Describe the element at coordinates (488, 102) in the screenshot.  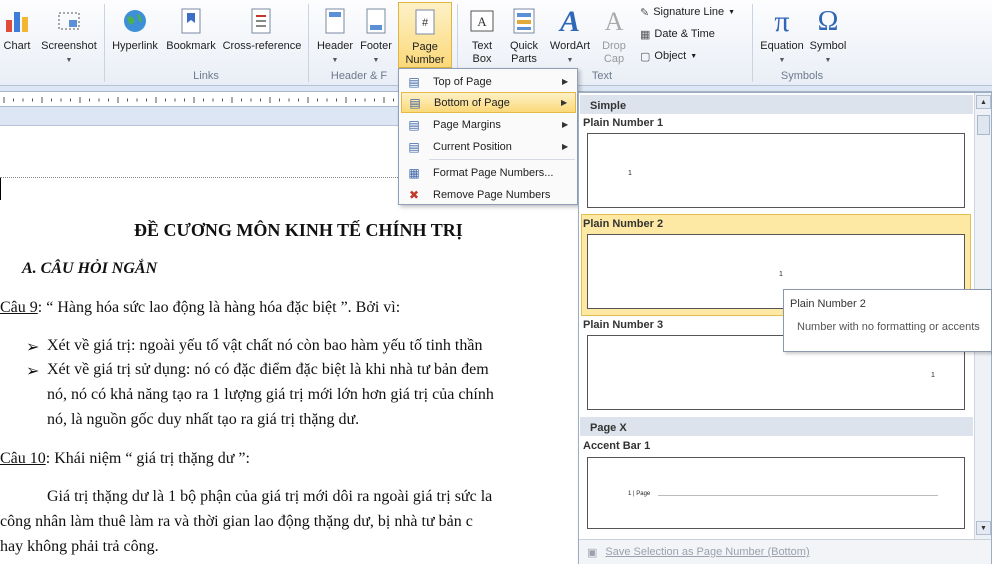
I see `menu-item-bottom-of-page: ▤ Bottom of Page ▶` at that location.